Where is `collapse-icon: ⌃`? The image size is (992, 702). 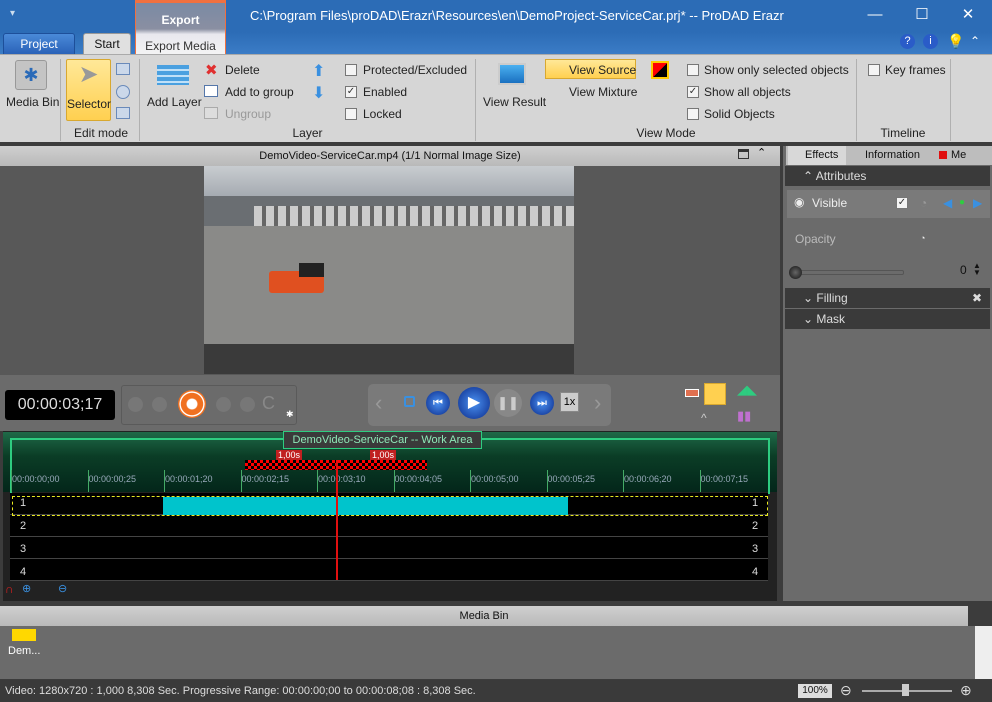
collapse-icon: ⌃ is located at coordinates (761, 152).